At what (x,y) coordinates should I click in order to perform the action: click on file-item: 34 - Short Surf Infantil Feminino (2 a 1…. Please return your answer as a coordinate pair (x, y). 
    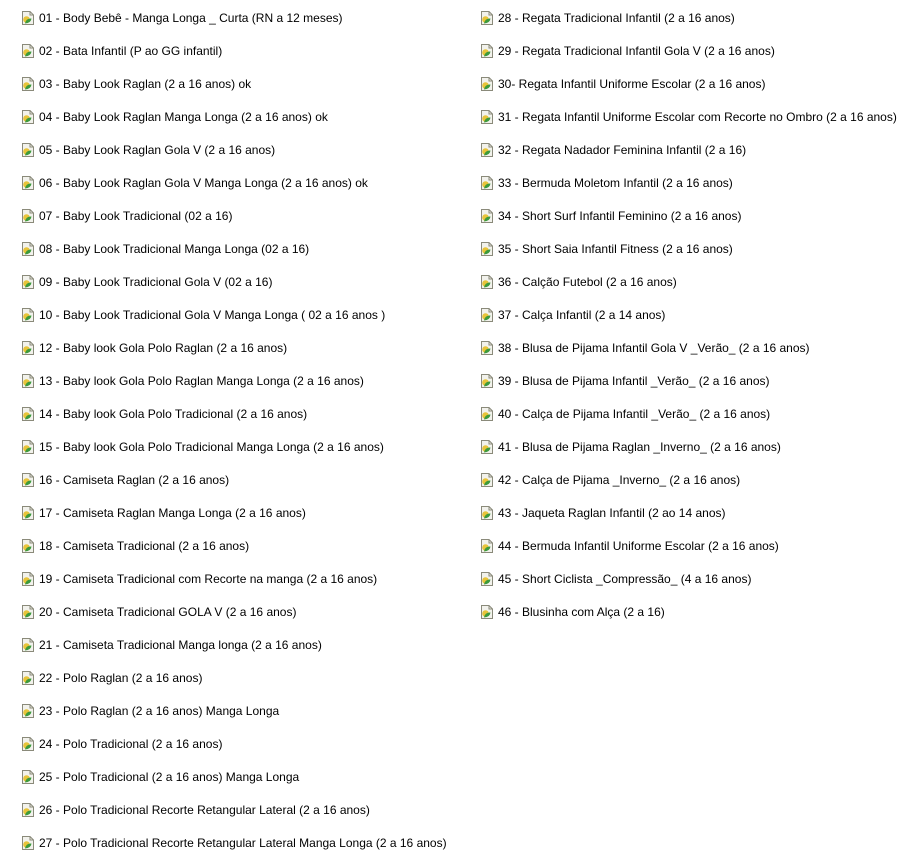
    Looking at the image, I should click on (610, 216).